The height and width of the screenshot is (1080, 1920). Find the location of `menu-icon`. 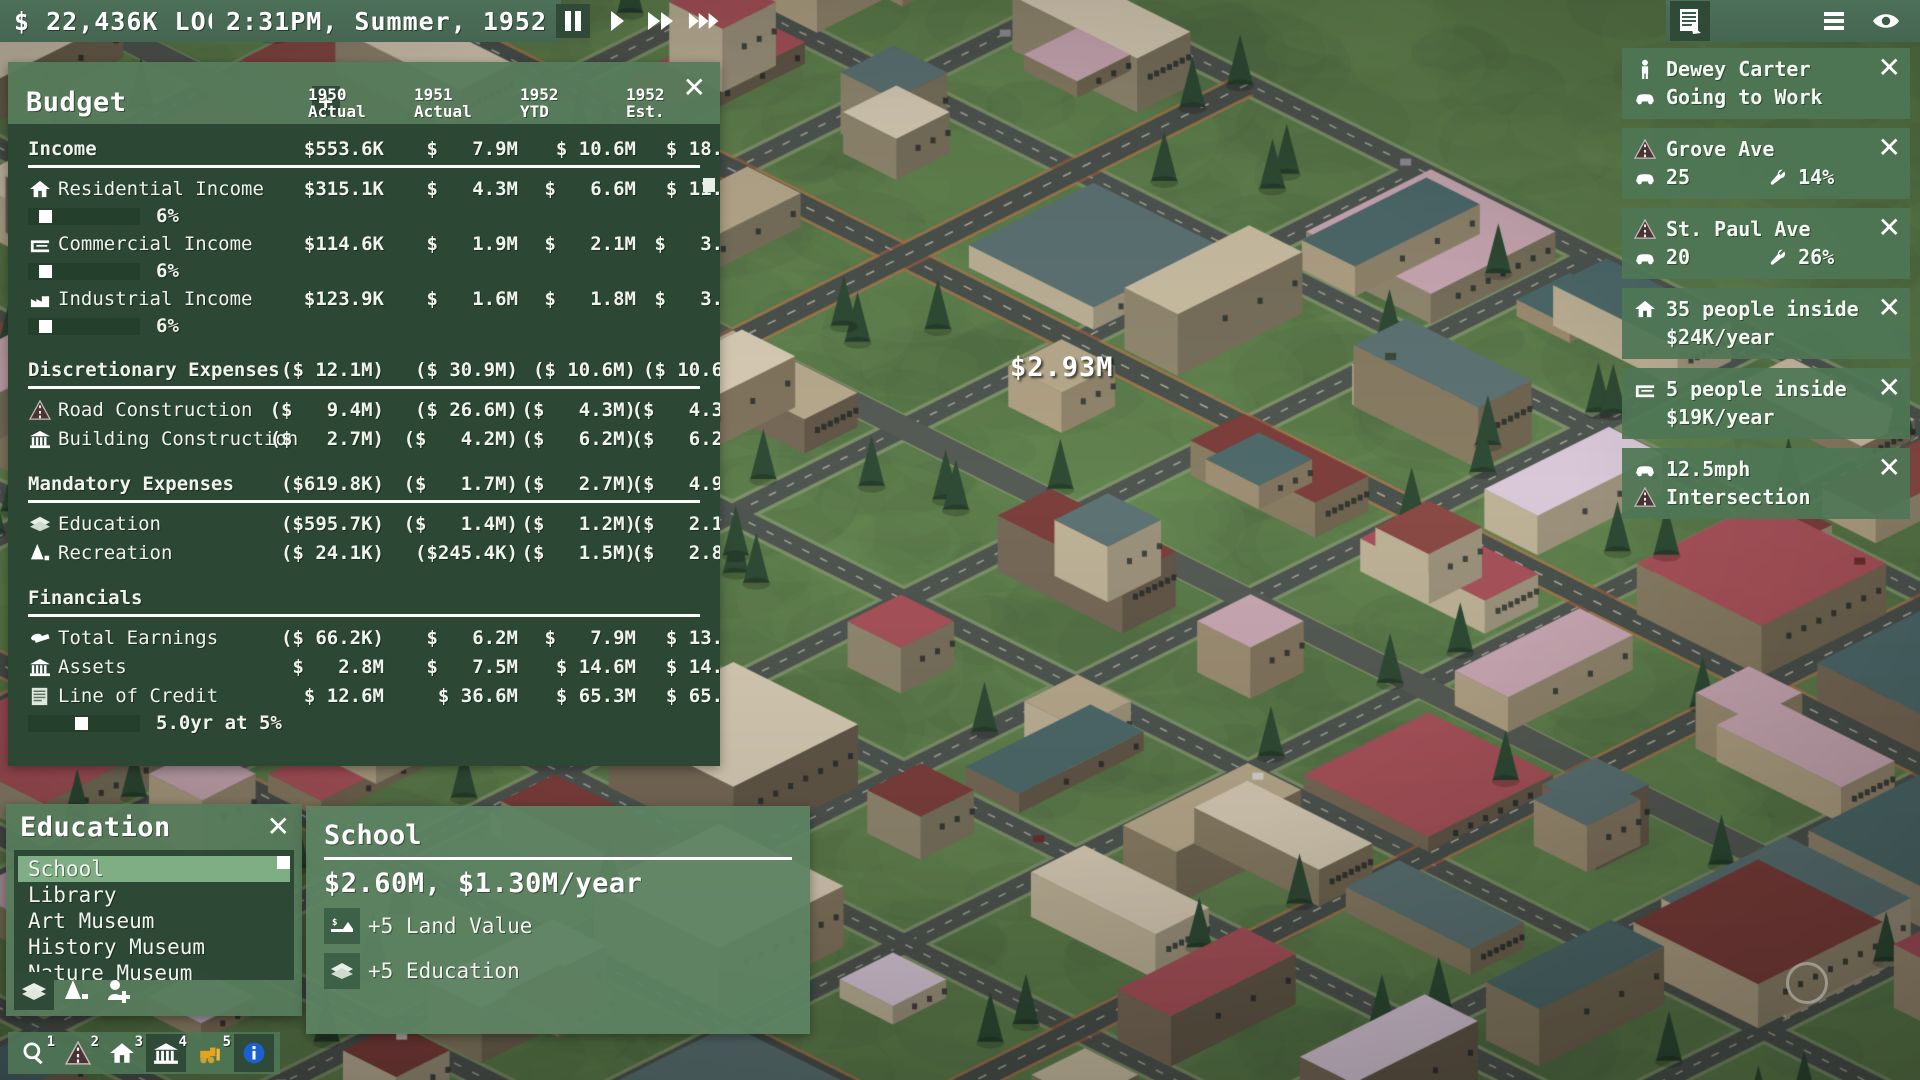

menu-icon is located at coordinates (1834, 21).